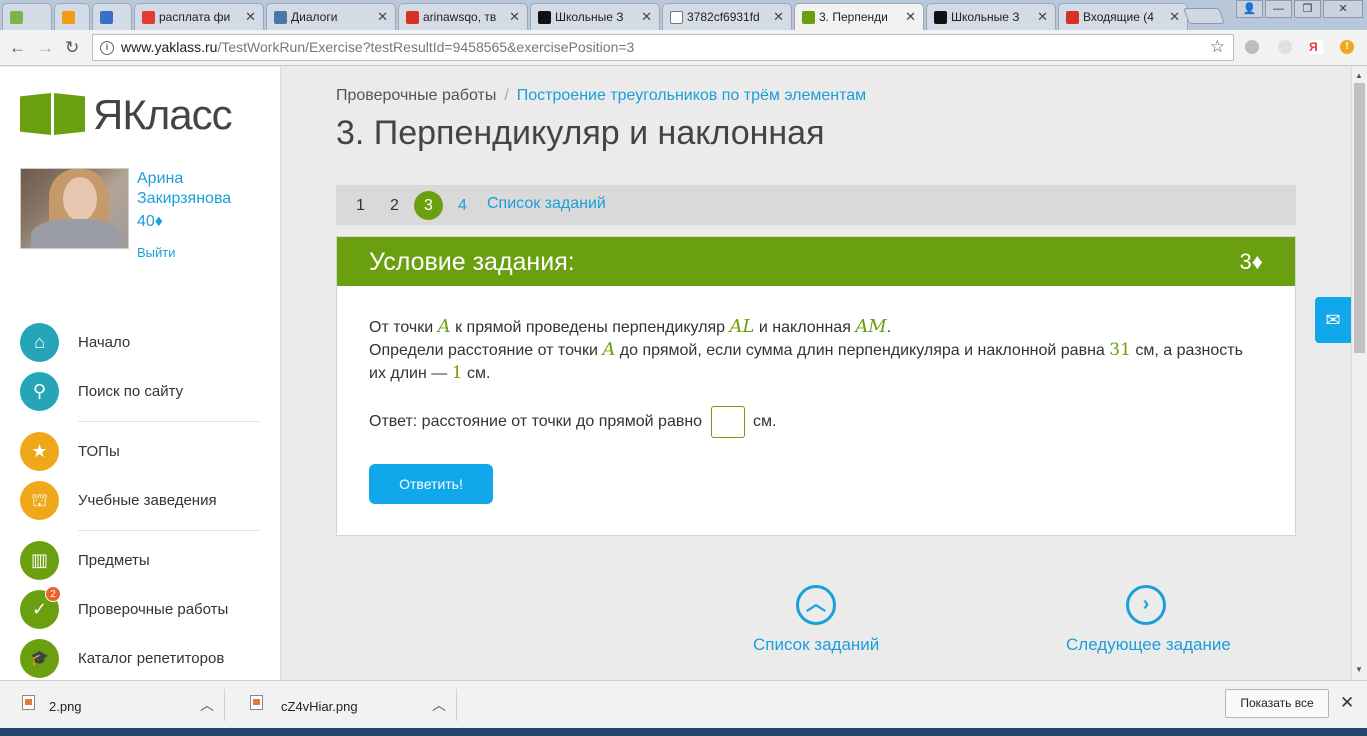 The width and height of the screenshot is (1367, 736). Describe the element at coordinates (331, 16) in the screenshot. I see `browser-tab: Диалоги ✕` at that location.